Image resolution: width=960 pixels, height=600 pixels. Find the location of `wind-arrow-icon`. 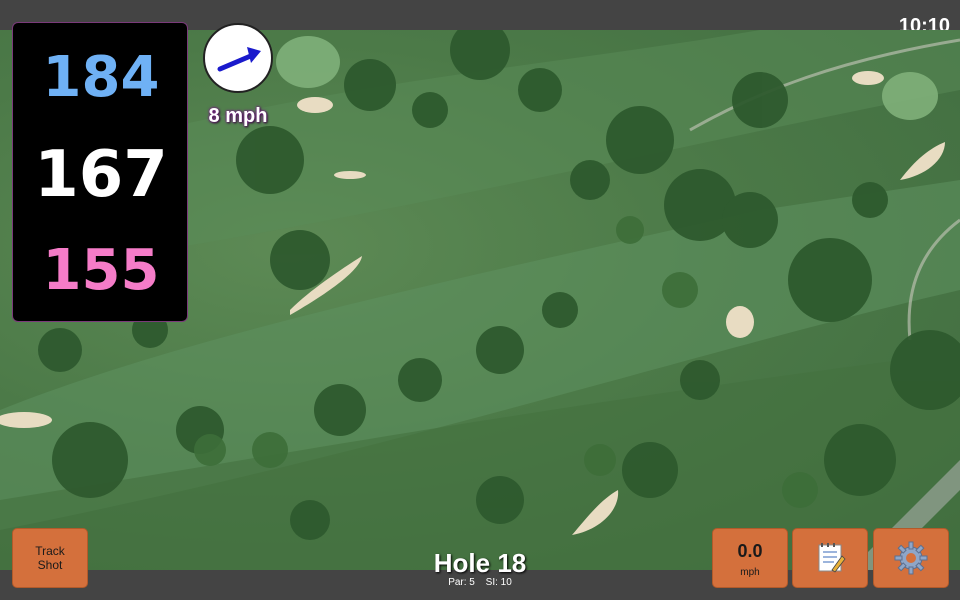

wind-arrow-icon is located at coordinates (239, 59).